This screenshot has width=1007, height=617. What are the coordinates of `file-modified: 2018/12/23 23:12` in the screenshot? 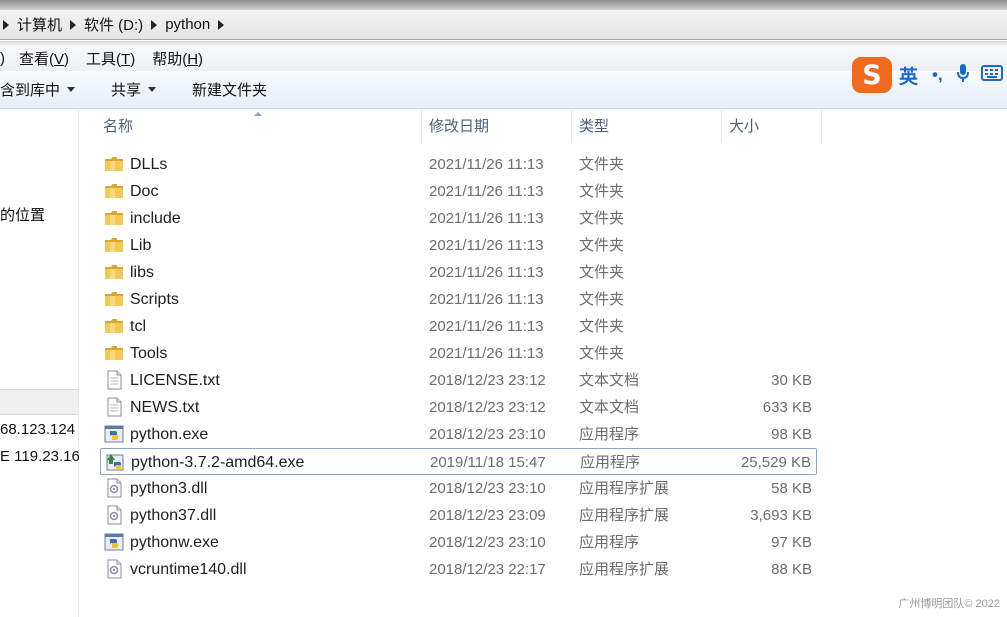 It's located at (487, 407).